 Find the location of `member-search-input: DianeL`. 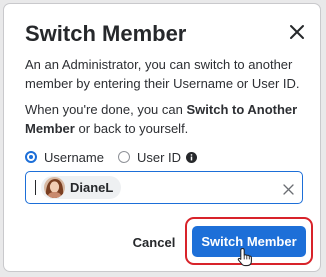

member-search-input: DianeL is located at coordinates (164, 187).